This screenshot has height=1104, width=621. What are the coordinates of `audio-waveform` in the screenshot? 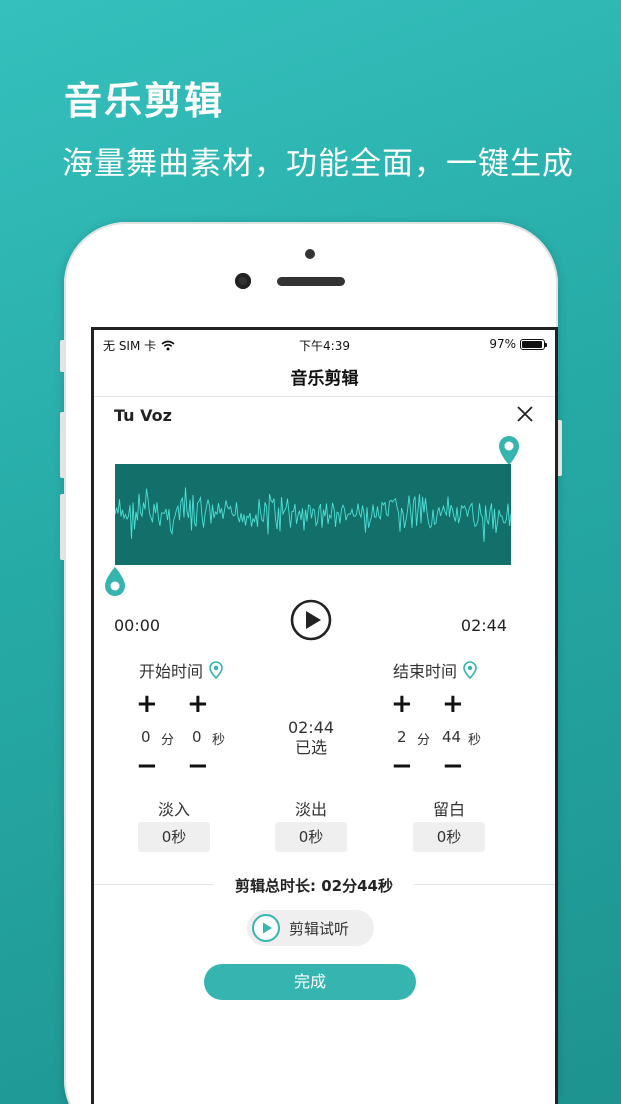 It's located at (313, 514).